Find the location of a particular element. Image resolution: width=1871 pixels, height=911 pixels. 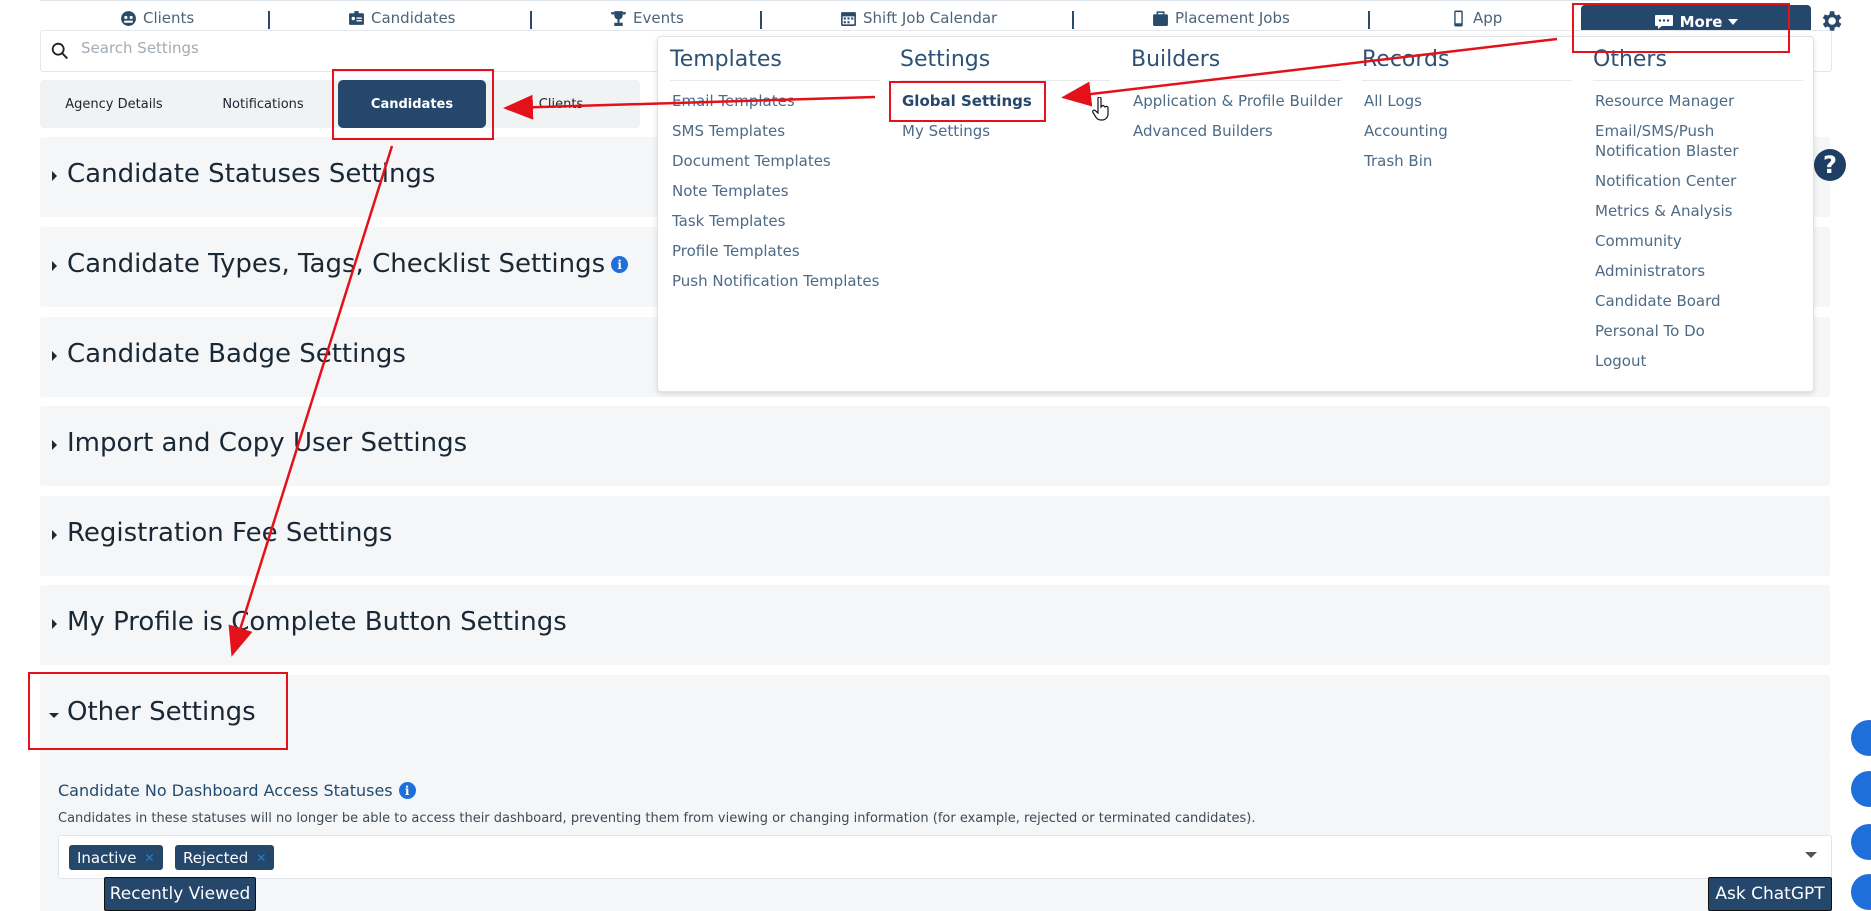

menu-item: Resource Manager is located at coordinates (1699, 106).